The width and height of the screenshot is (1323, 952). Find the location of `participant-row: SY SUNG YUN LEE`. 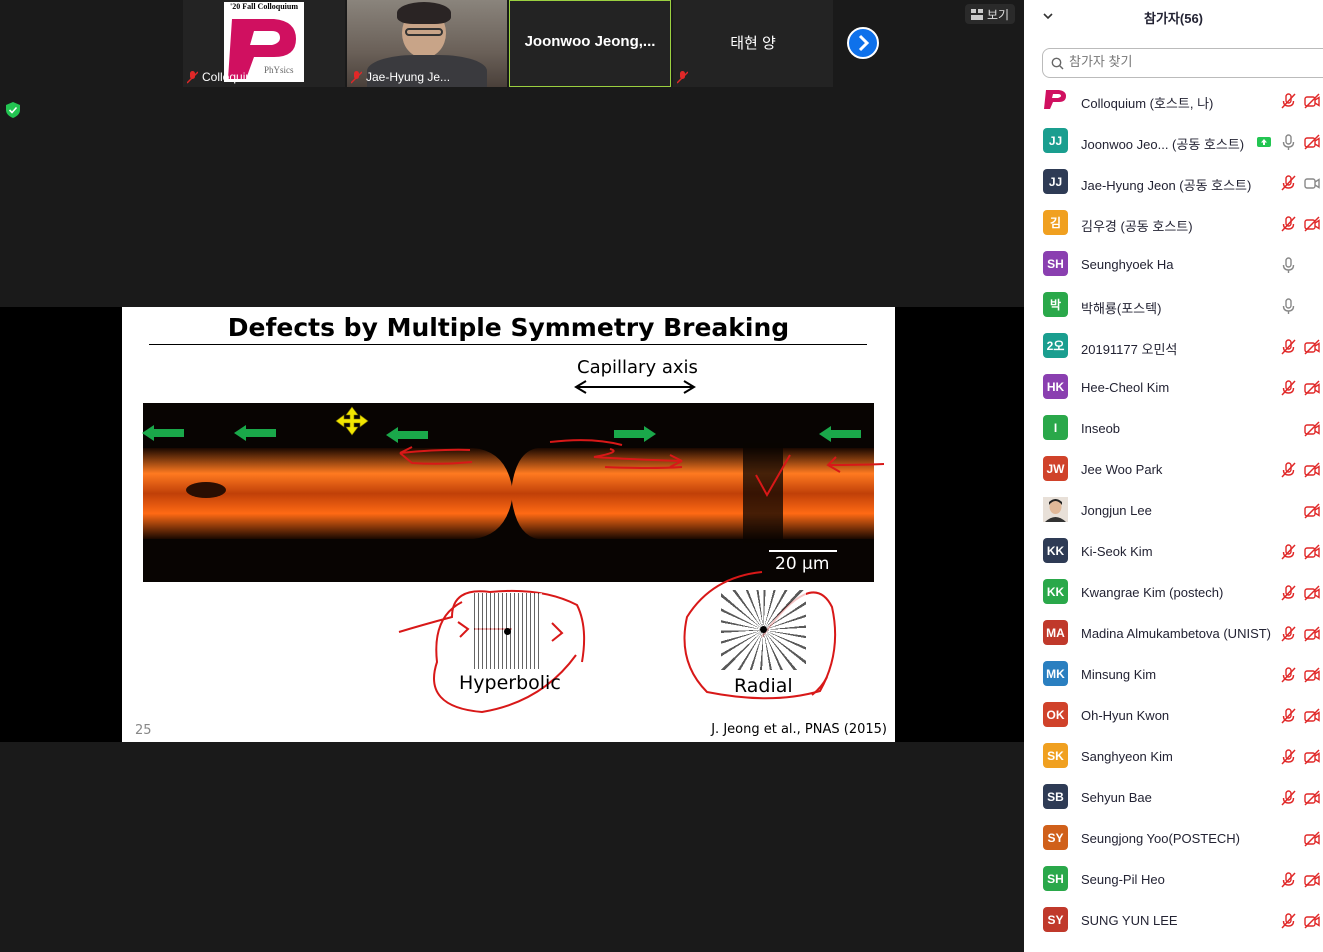

participant-row: SY SUNG YUN LEE is located at coordinates (1173, 921).